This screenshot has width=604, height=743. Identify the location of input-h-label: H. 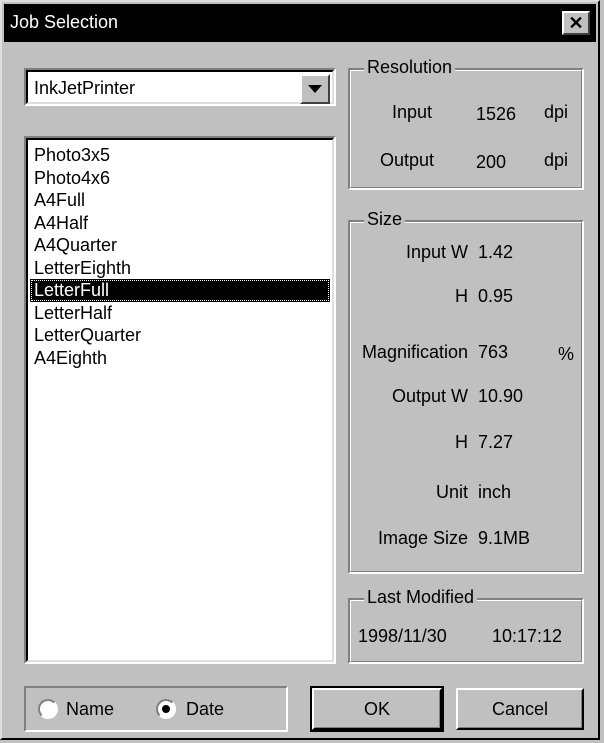
(461, 296).